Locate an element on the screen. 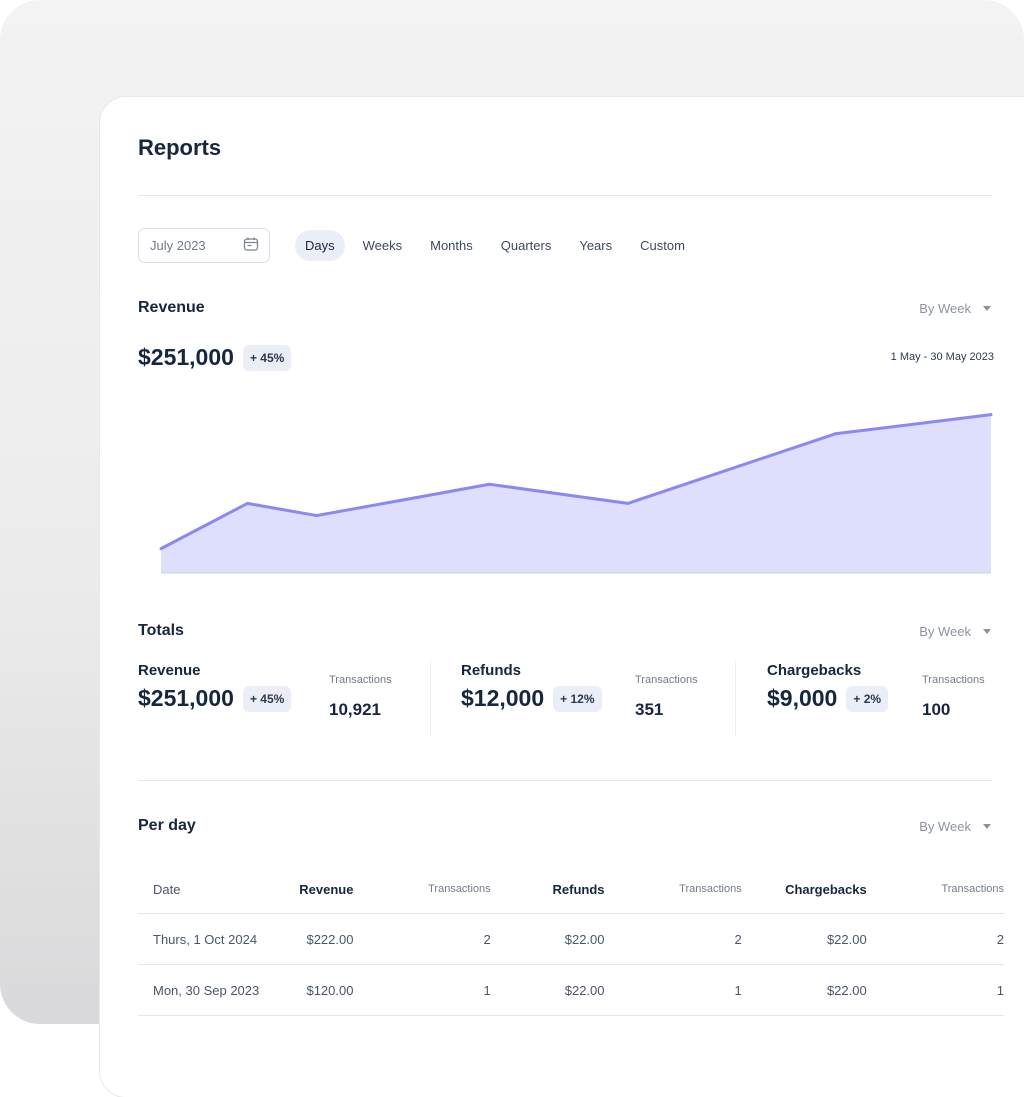 The width and height of the screenshot is (1024, 1097). change-badge: + 12% is located at coordinates (577, 698).